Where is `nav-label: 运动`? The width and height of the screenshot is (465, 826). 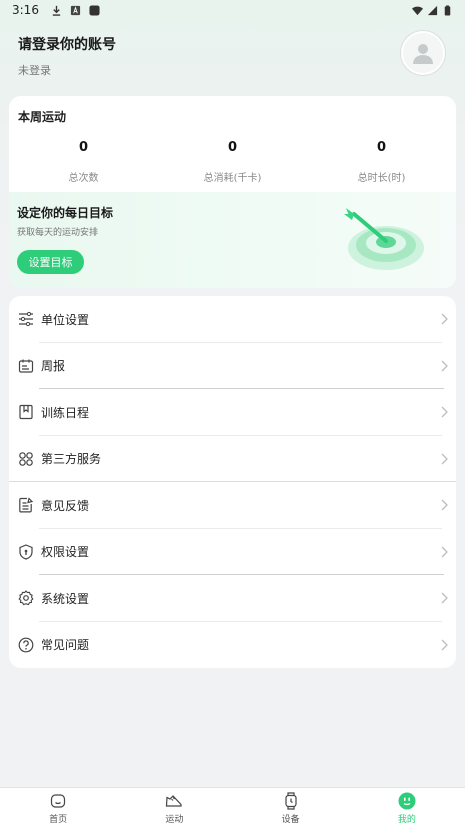 nav-label: 运动 is located at coordinates (174, 820).